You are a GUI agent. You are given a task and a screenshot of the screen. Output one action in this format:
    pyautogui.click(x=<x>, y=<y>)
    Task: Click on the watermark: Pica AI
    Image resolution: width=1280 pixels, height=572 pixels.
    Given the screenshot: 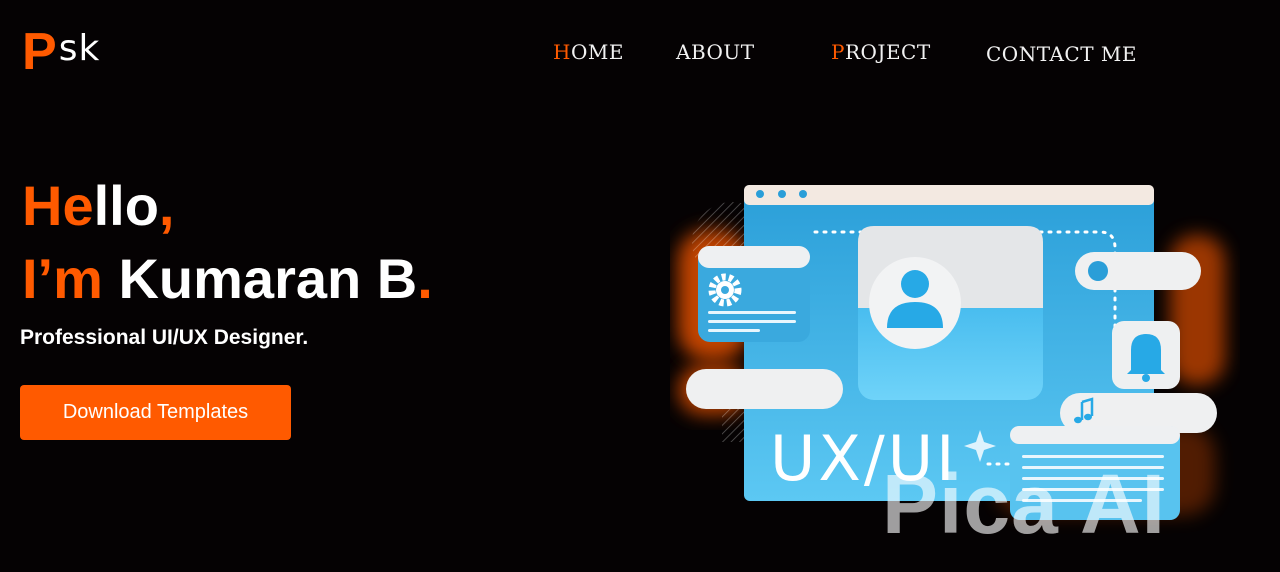 What is the action you would take?
    pyautogui.click(x=1024, y=504)
    